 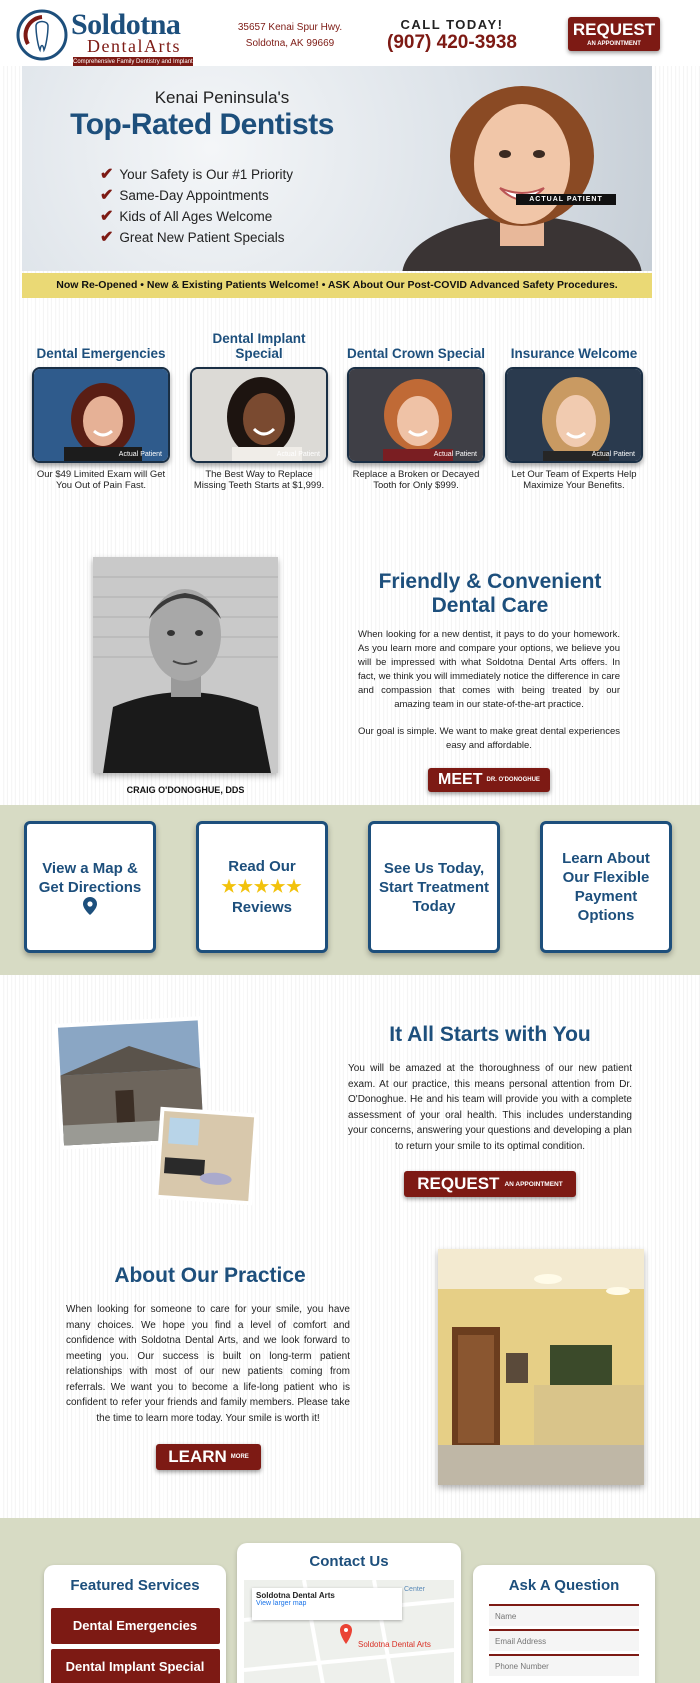 What do you see at coordinates (541, 1367) in the screenshot?
I see `office-interior-photo` at bounding box center [541, 1367].